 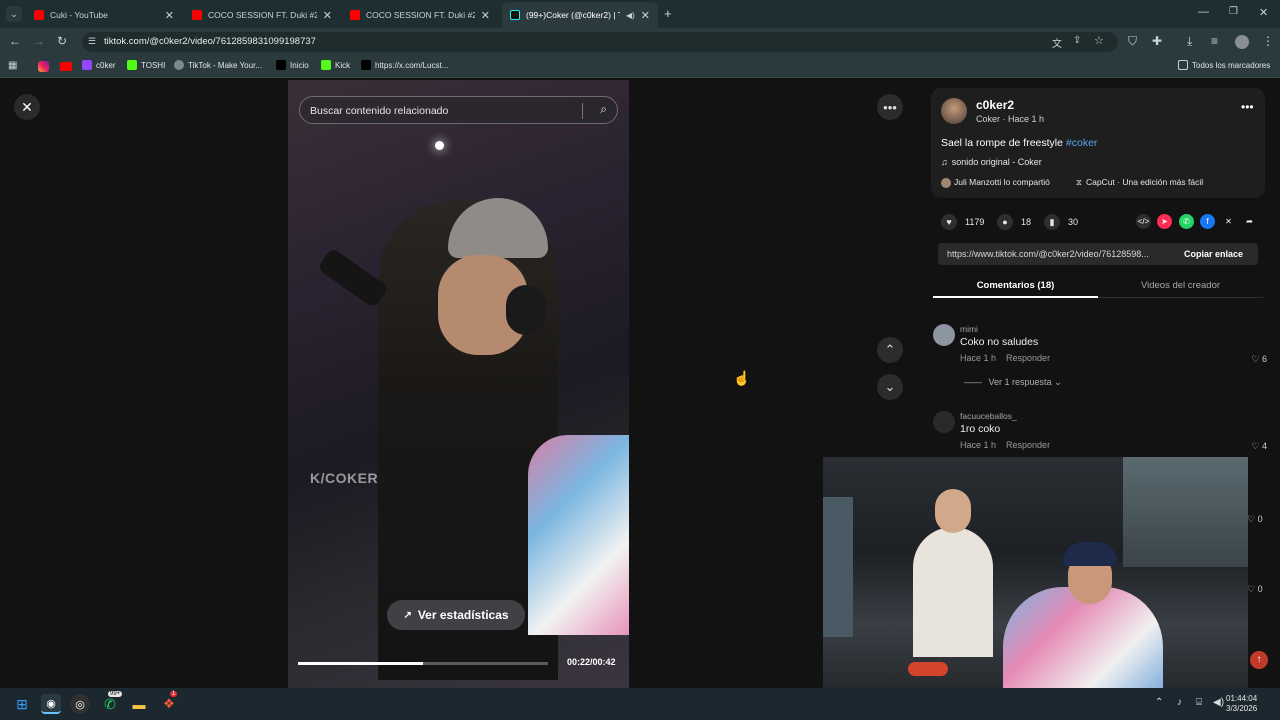 What do you see at coordinates (1241, 704) in the screenshot?
I see `taskbar-clock: 01:44:04 3/3/2026` at bounding box center [1241, 704].